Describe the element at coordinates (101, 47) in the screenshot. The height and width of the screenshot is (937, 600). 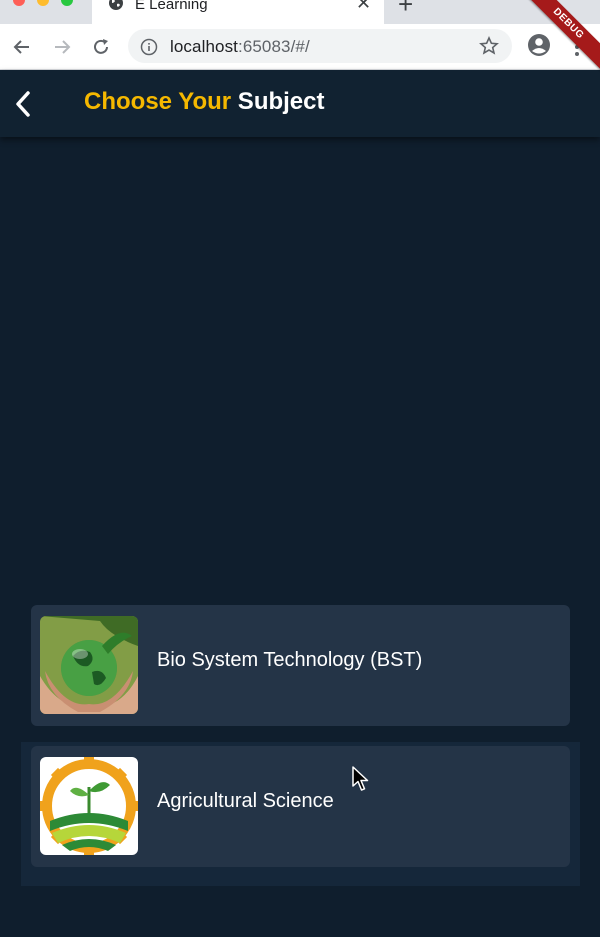
I see `reload-icon` at that location.